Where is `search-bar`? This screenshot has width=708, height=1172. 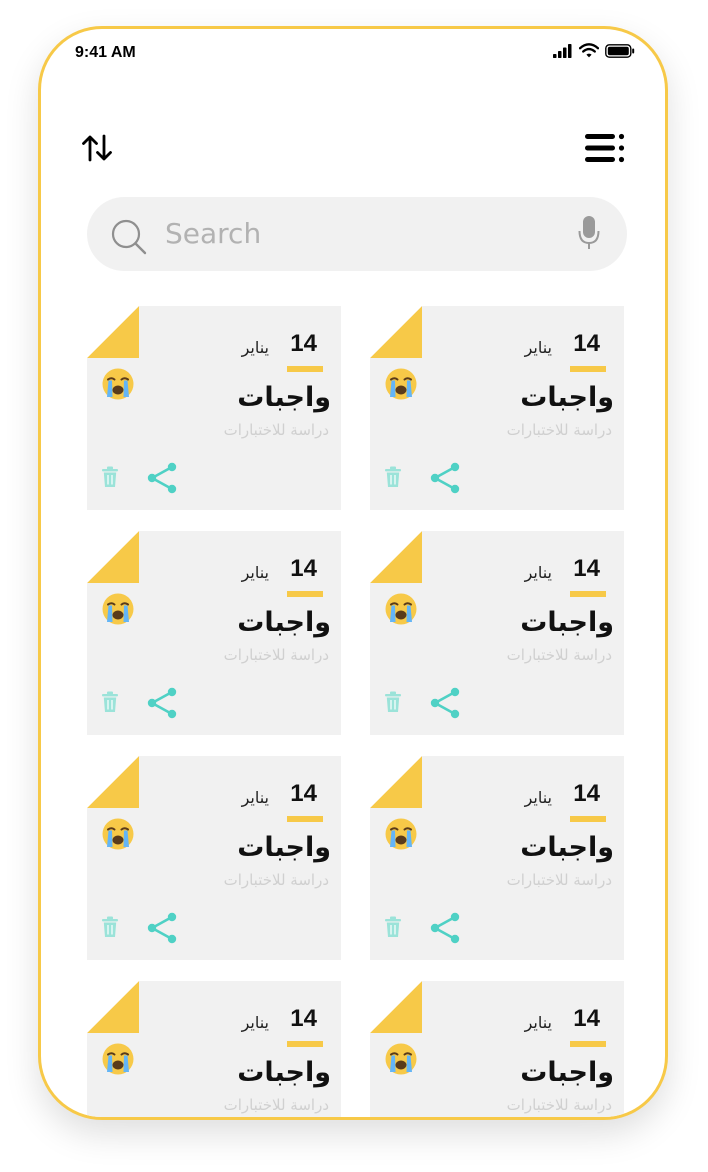
search-bar is located at coordinates (357, 234).